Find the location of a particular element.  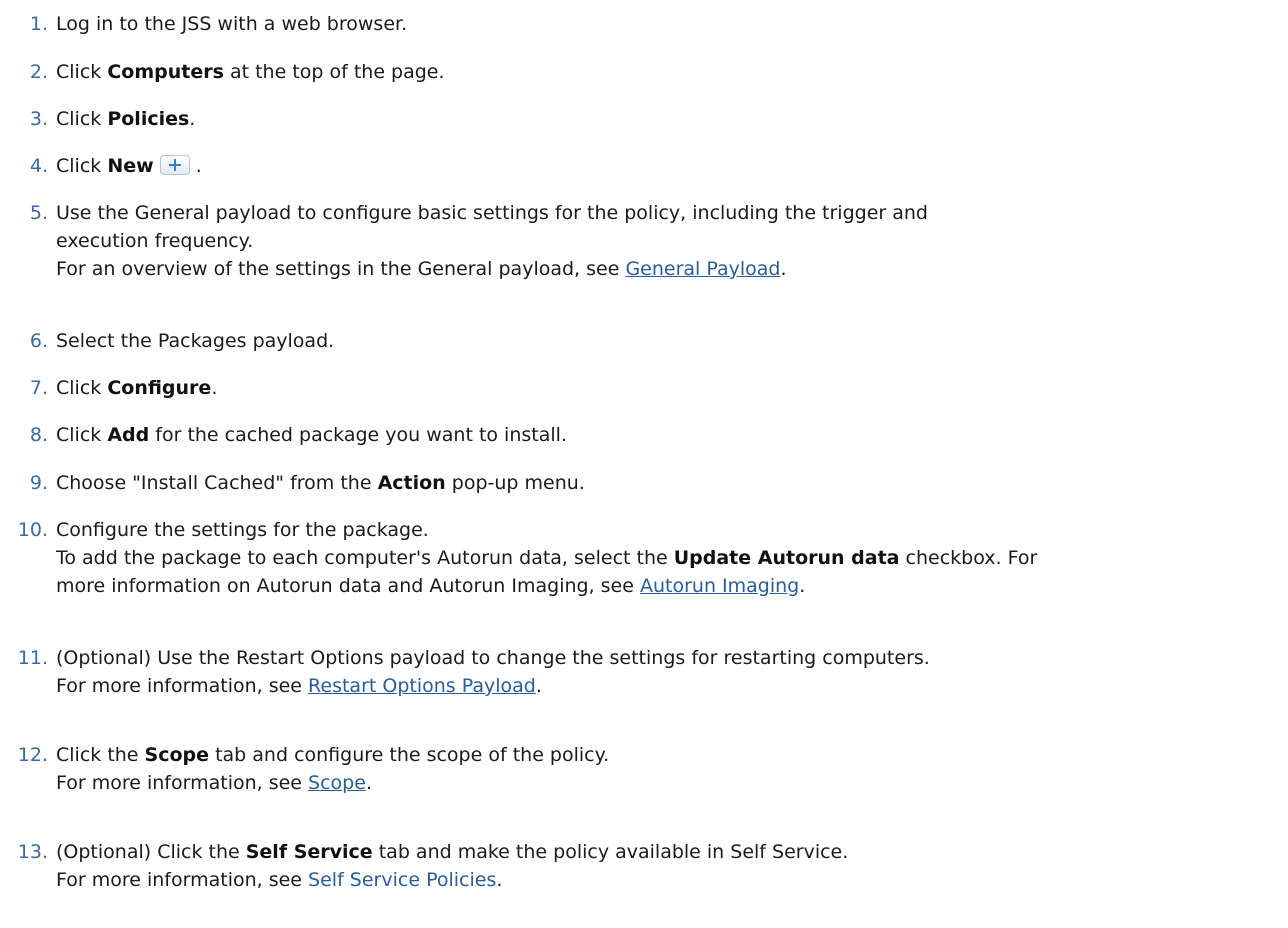

plus-icon is located at coordinates (174, 165).